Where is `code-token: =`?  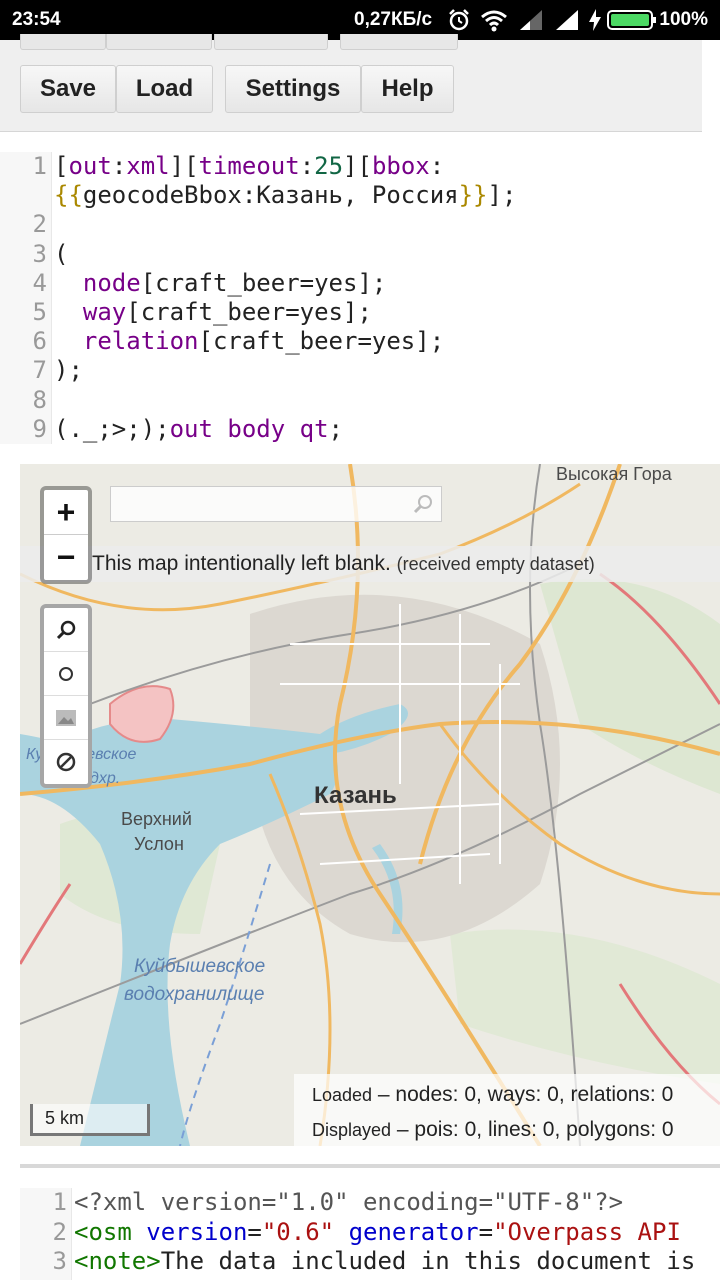
code-token: = is located at coordinates (486, 1231).